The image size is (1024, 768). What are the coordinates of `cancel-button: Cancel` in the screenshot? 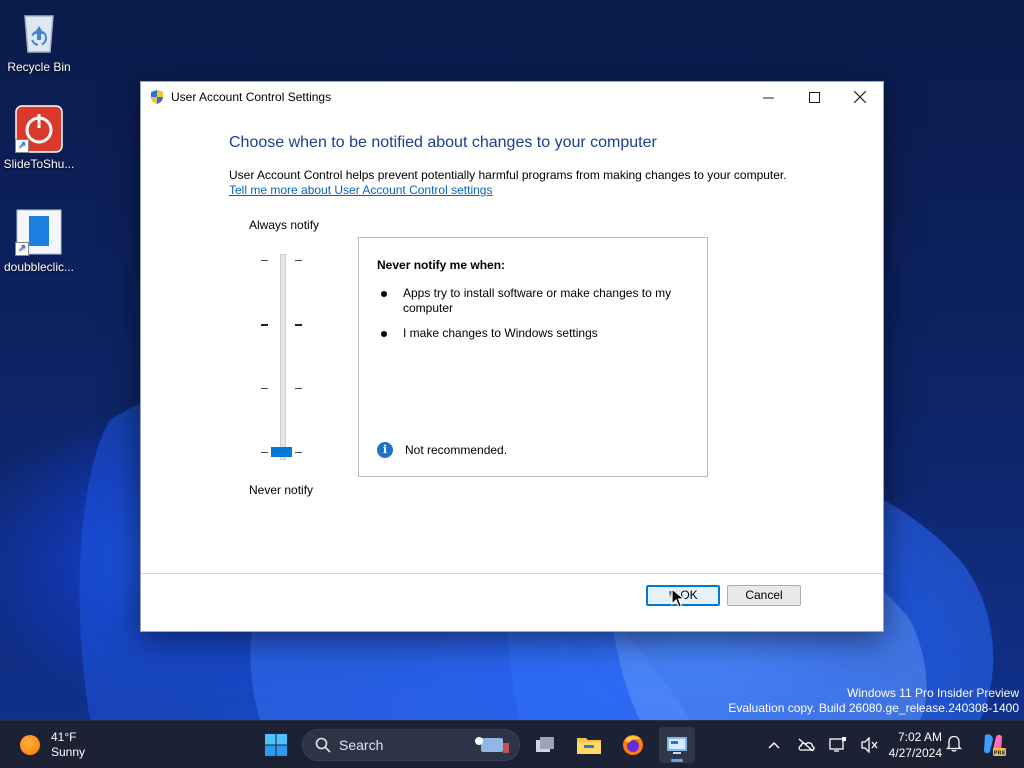 It's located at (764, 595).